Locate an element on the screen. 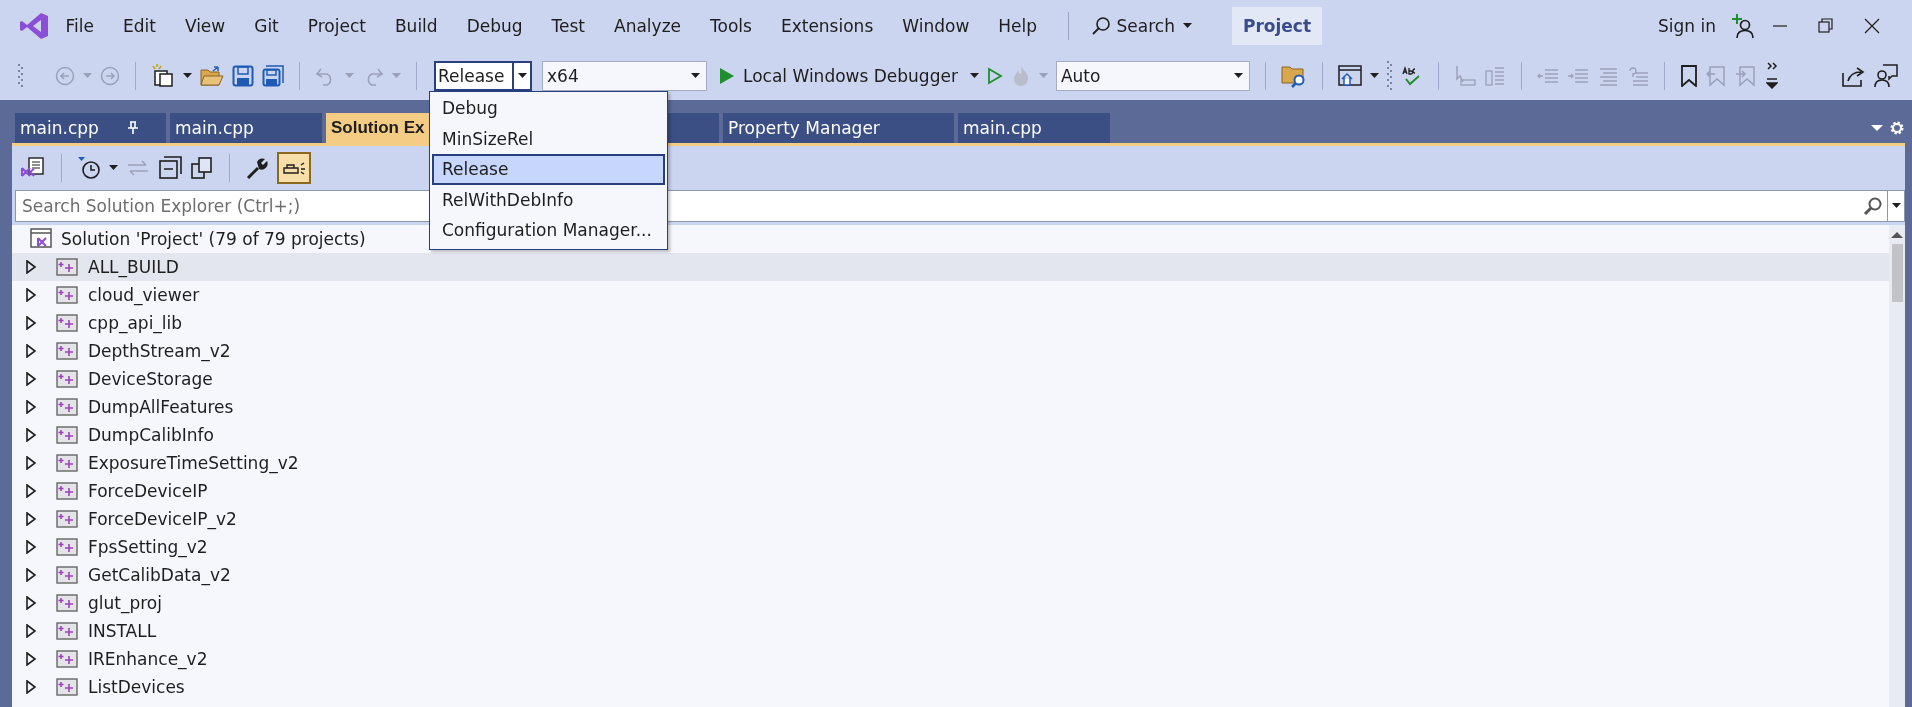 This screenshot has width=1912, height=707. solution-name: Project is located at coordinates (1277, 25).